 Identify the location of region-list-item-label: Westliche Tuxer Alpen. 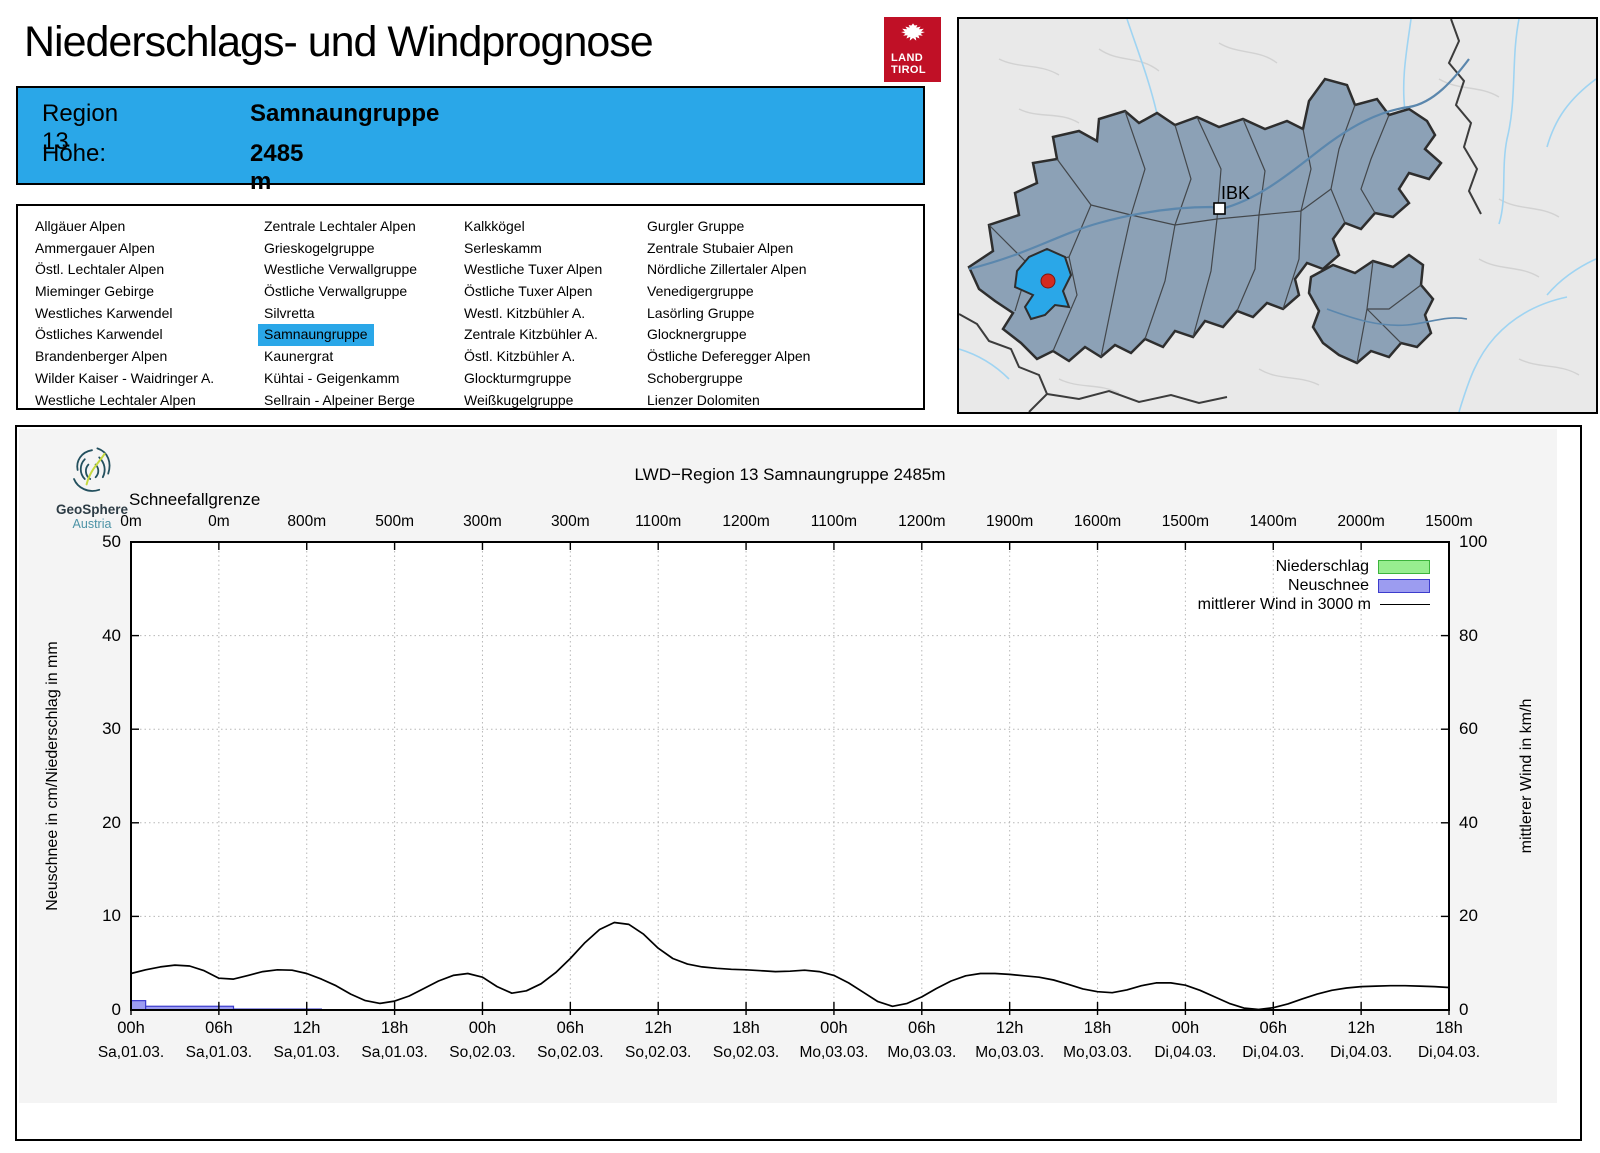
(533, 269).